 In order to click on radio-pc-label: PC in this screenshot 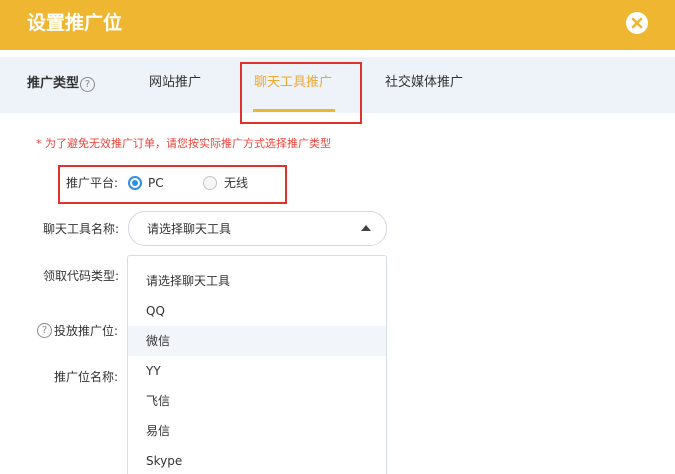, I will do `click(156, 183)`.